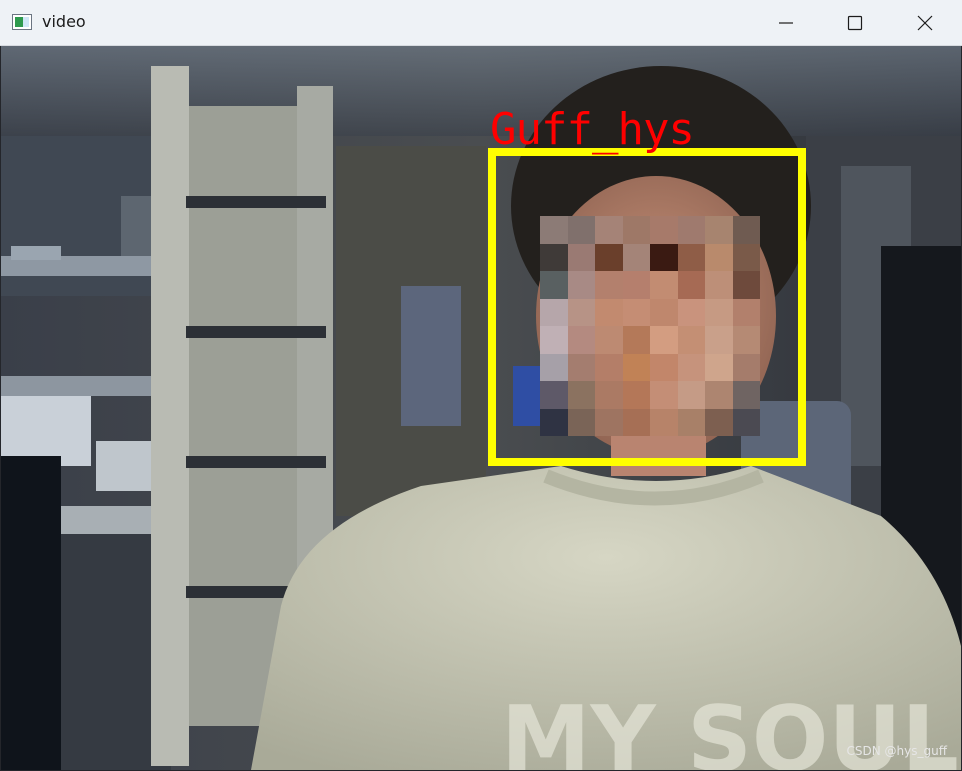  I want to click on minimize-button, so click(786, 23).